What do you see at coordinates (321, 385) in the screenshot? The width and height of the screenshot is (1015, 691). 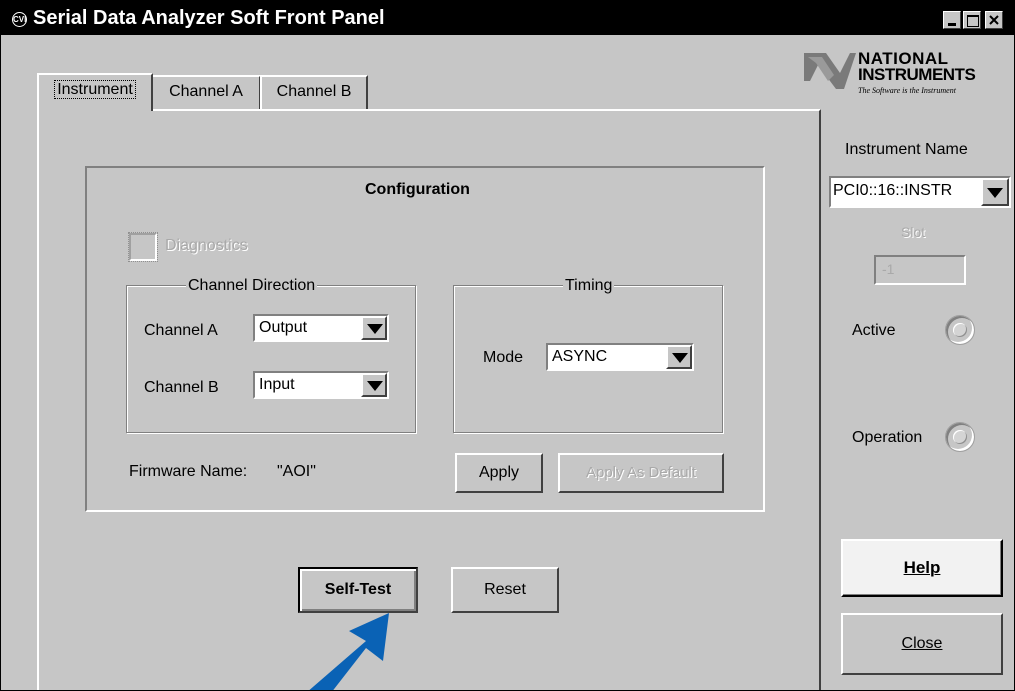 I see `channel-b-select: Input` at bounding box center [321, 385].